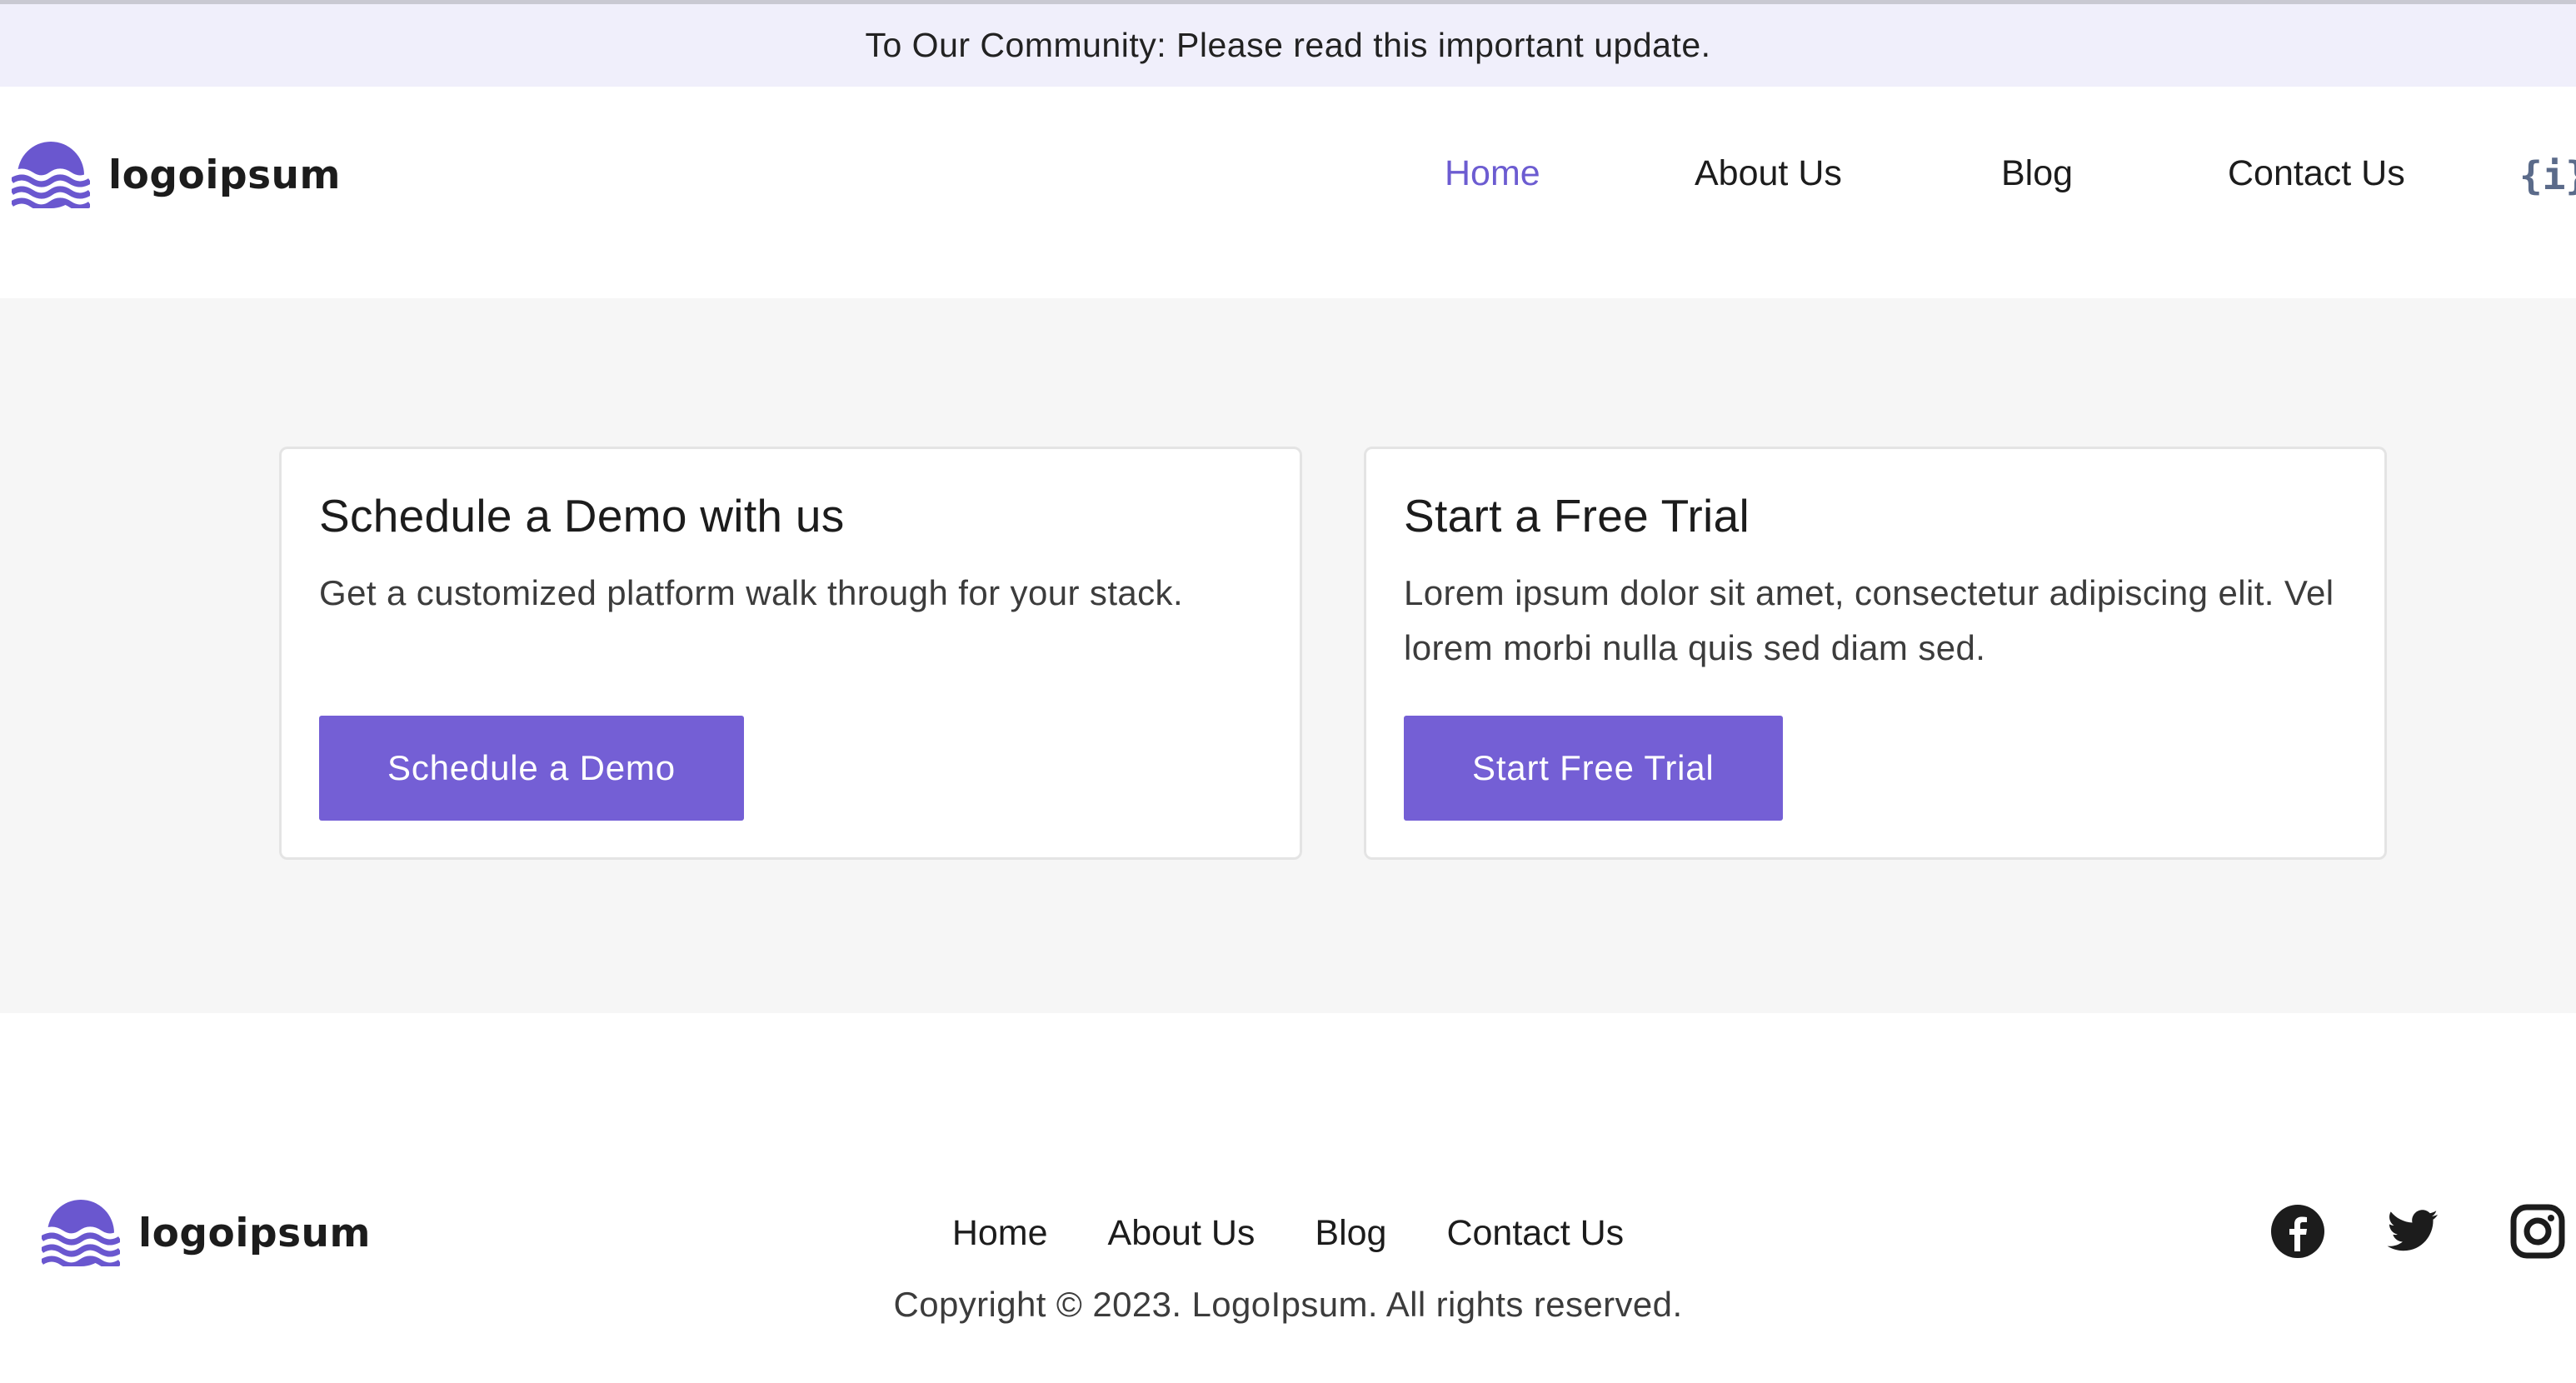 This screenshot has height=1383, width=2576. Describe the element at coordinates (224, 175) in the screenshot. I see `logo-wordmark: logoipsum` at that location.